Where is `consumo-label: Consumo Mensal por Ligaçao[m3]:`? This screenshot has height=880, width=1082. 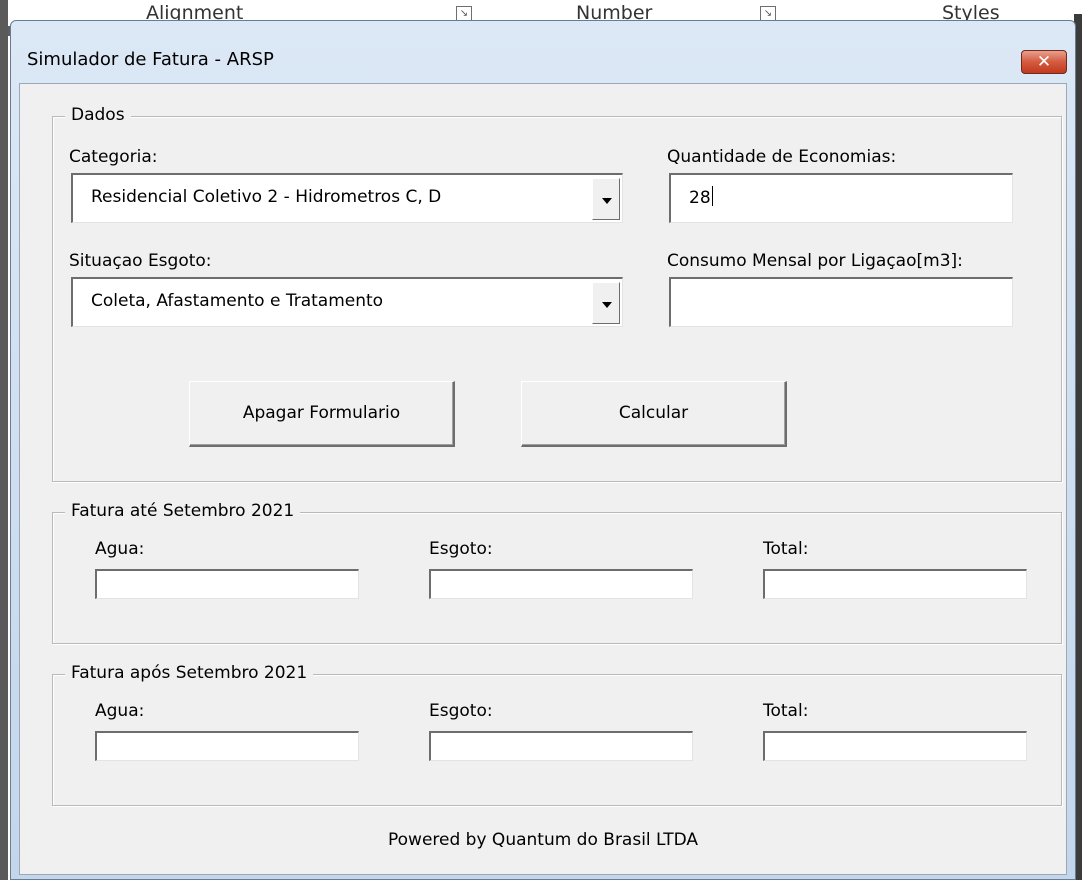
consumo-label: Consumo Mensal por Ligaçao[m3]: is located at coordinates (815, 261).